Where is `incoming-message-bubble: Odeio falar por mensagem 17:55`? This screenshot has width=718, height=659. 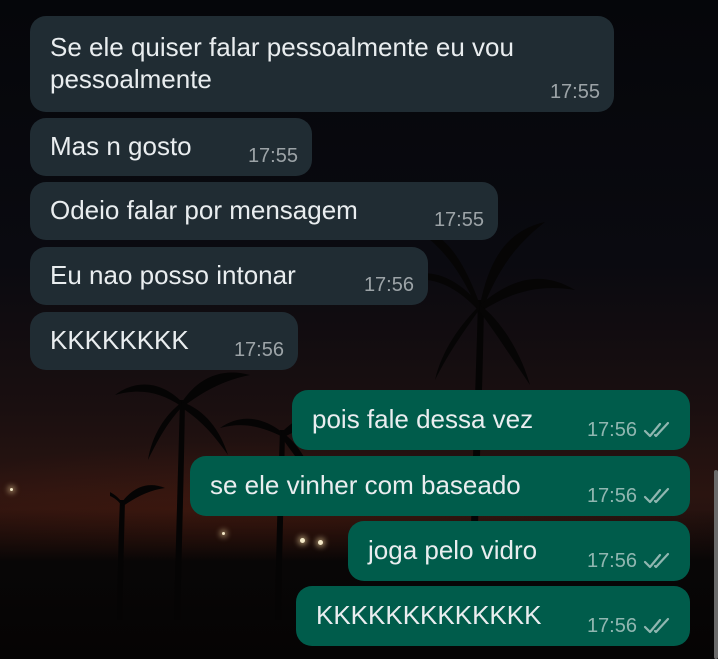 incoming-message-bubble: Odeio falar por mensagem 17:55 is located at coordinates (264, 211).